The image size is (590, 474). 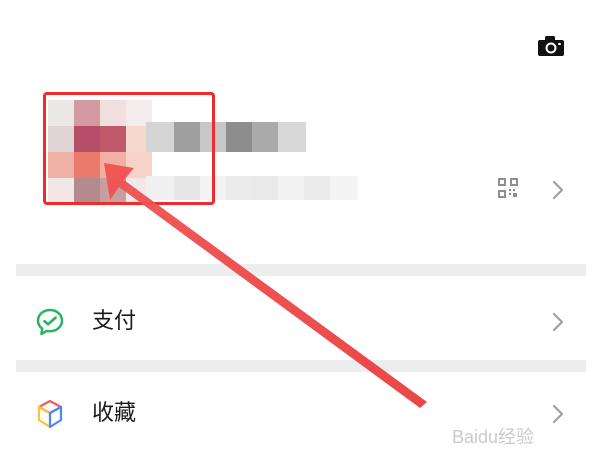 I want to click on menu-item-label: 支付, so click(x=114, y=321).